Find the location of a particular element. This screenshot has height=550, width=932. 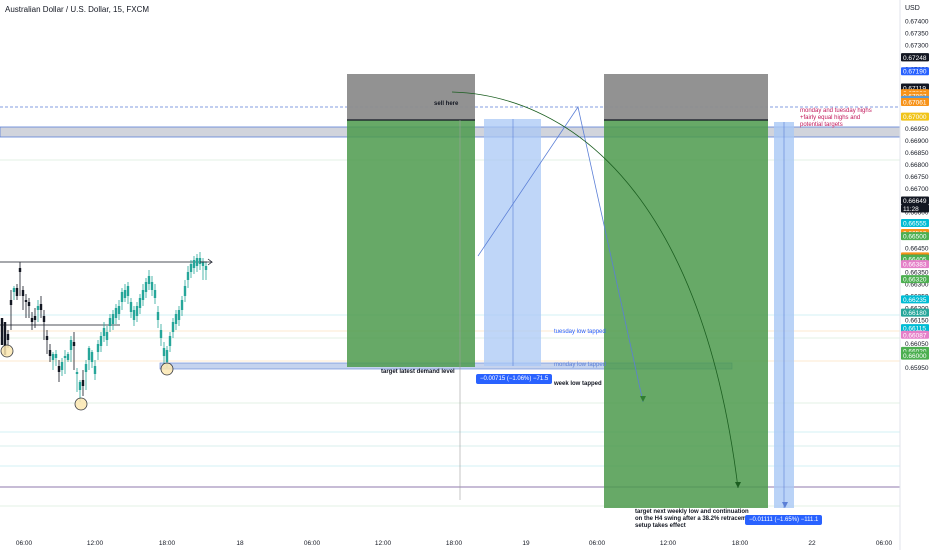

price-badge: 0.67000 is located at coordinates (915, 116).